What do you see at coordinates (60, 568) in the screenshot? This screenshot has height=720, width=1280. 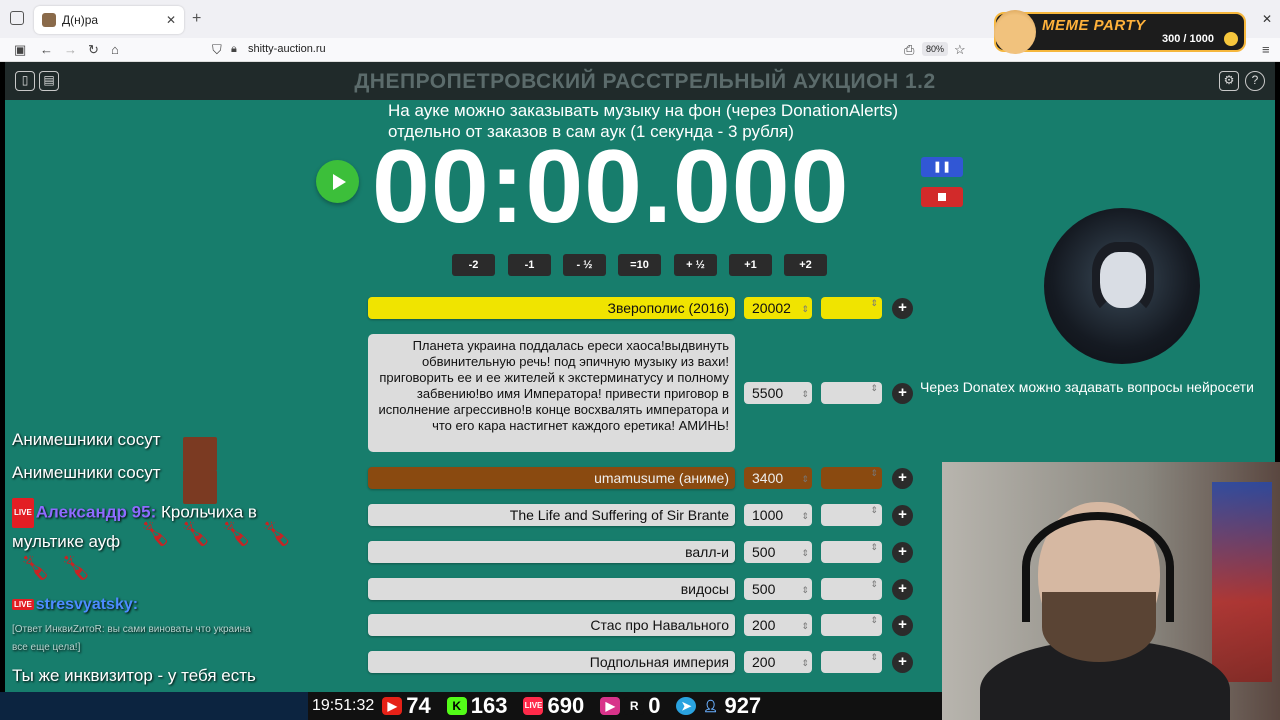 I see `bottle-emotes-icon: 🍾︎🍾︎` at bounding box center [60, 568].